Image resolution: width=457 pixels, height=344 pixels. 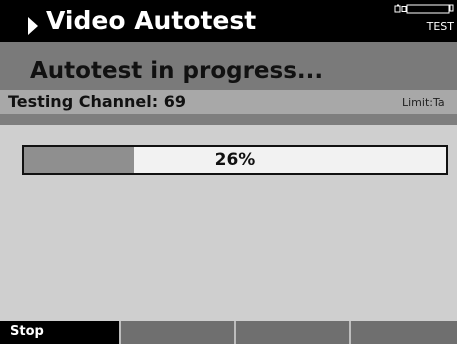 I want to click on divider-band, so click(x=228, y=119).